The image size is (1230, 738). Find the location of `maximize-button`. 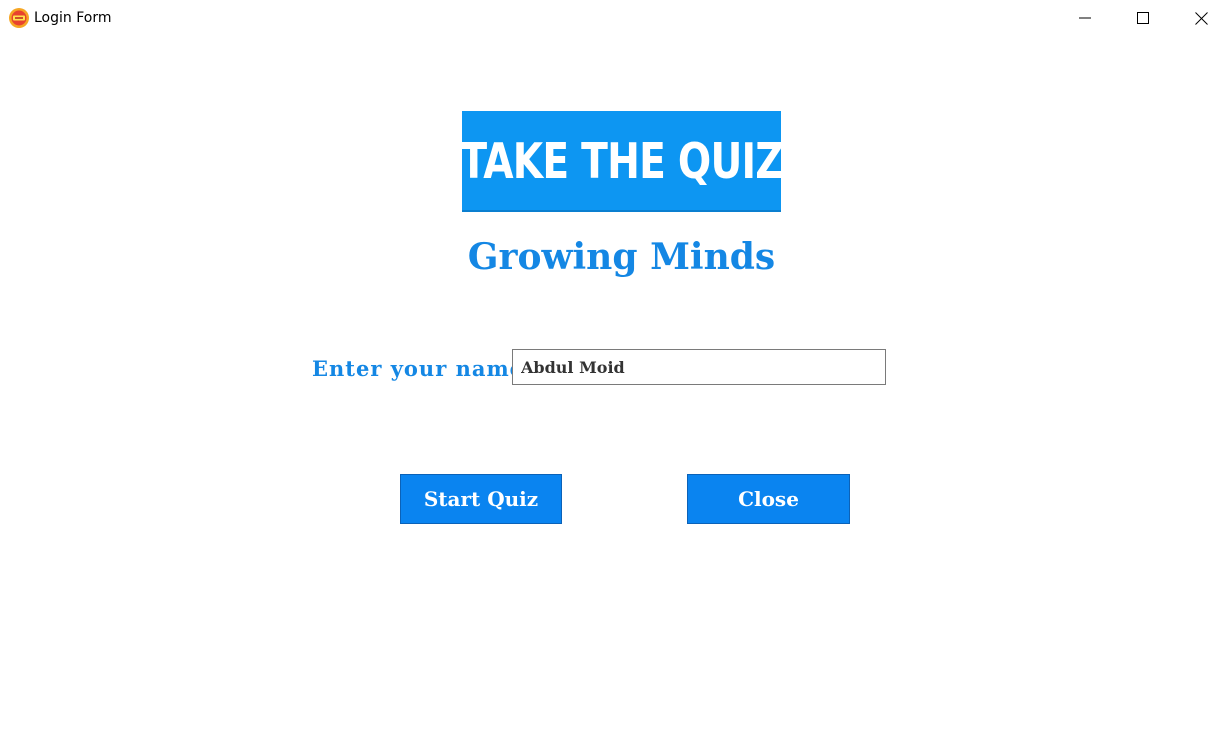

maximize-button is located at coordinates (1143, 18).